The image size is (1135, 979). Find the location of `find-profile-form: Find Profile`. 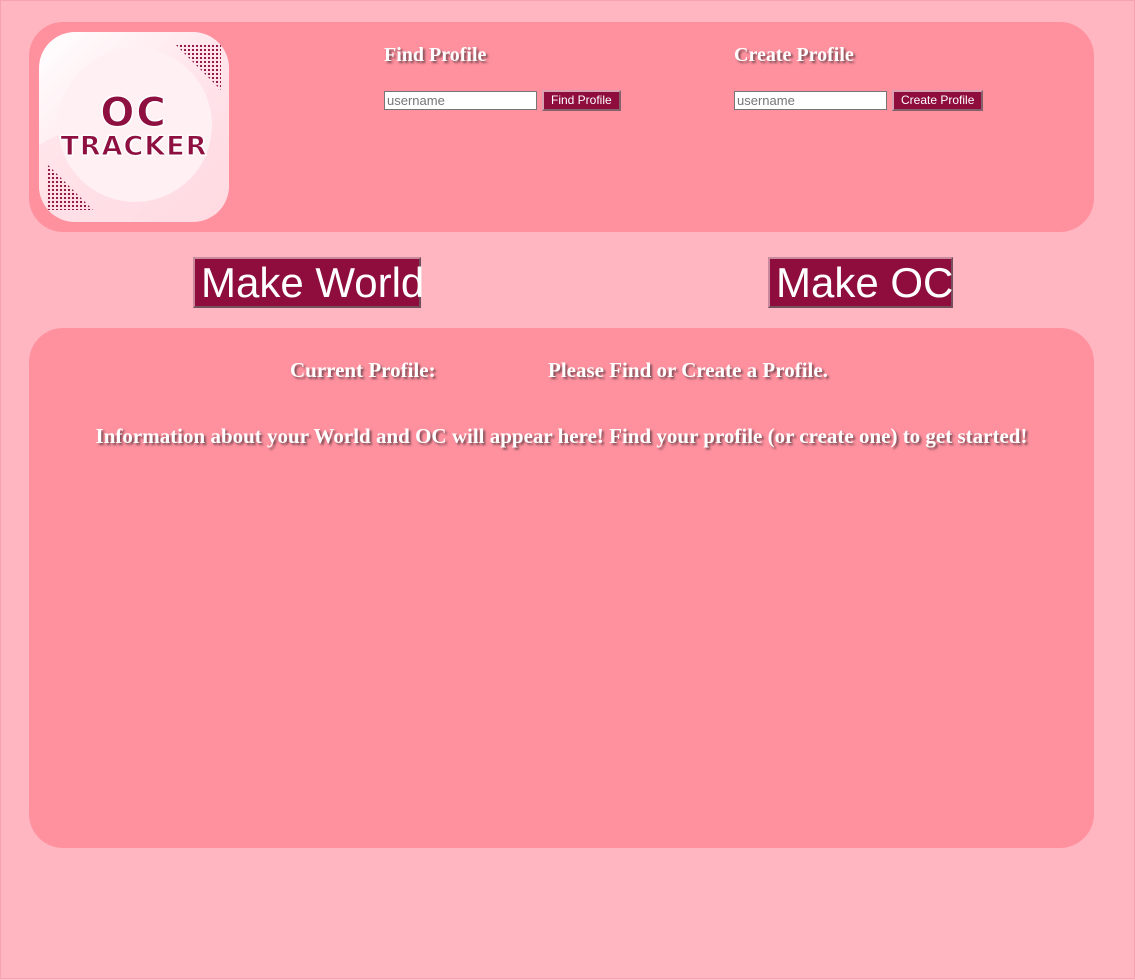

find-profile-form: Find Profile is located at coordinates (502, 100).